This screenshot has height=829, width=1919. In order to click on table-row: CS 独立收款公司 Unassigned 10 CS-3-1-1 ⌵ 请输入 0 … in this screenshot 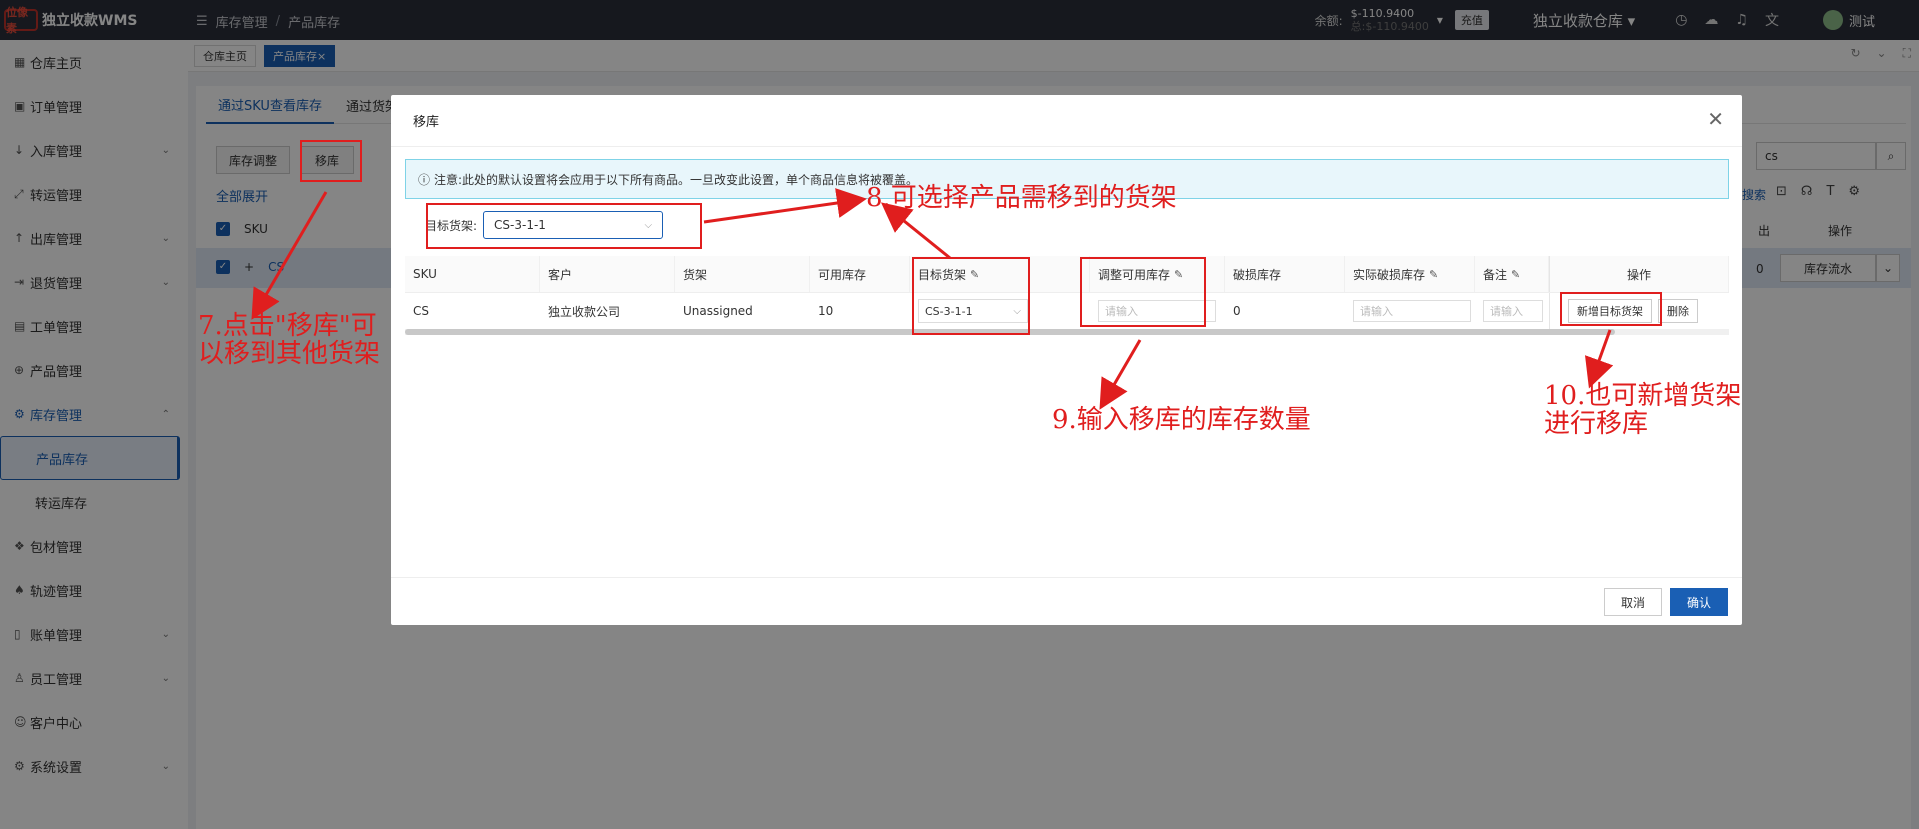, I will do `click(1067, 311)`.